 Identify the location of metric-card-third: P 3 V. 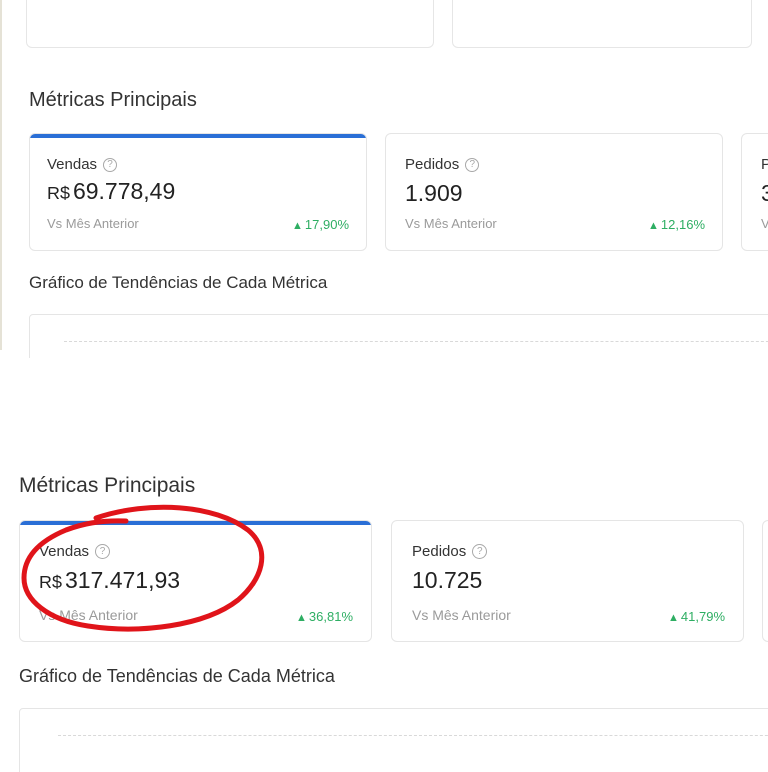
(754, 192).